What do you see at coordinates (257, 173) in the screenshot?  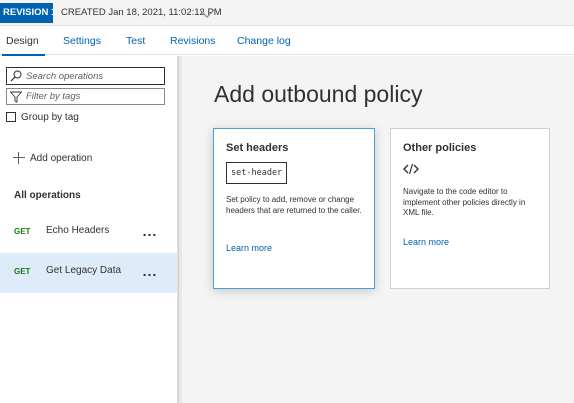 I see `set-header-code-chip: set-header` at bounding box center [257, 173].